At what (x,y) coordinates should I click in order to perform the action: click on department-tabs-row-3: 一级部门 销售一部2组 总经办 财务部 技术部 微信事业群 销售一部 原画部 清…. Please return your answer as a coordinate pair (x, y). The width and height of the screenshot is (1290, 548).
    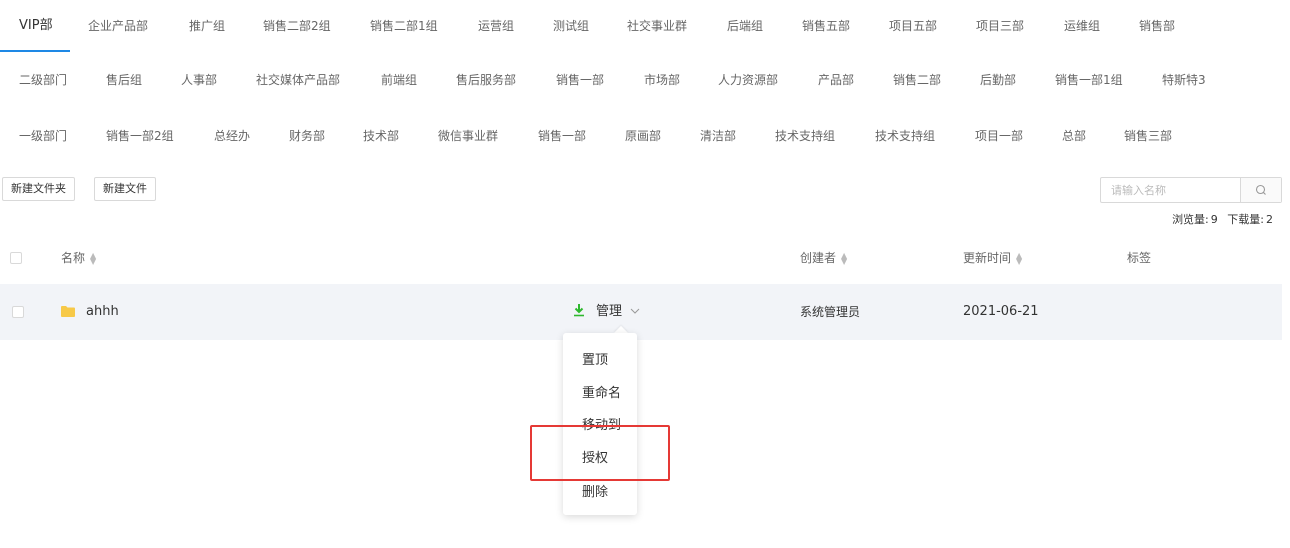
    Looking at the image, I should click on (645, 136).